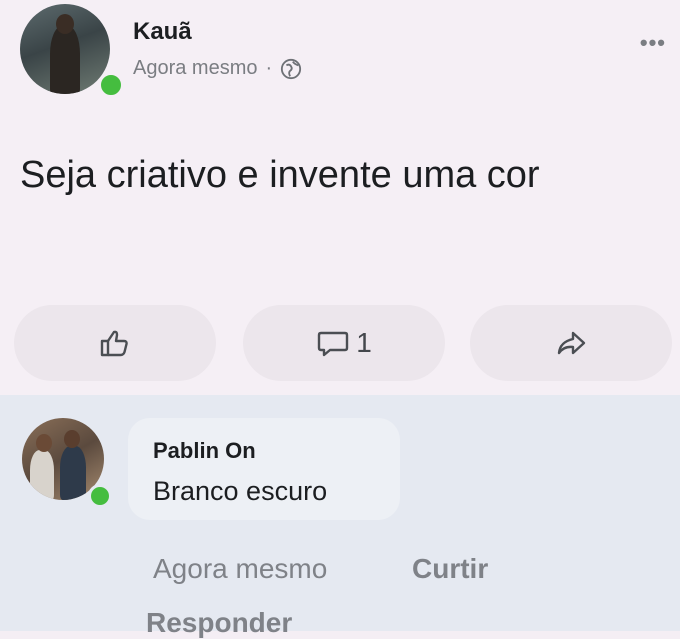 The height and width of the screenshot is (639, 680). What do you see at coordinates (364, 342) in the screenshot?
I see `comment-count: 1` at bounding box center [364, 342].